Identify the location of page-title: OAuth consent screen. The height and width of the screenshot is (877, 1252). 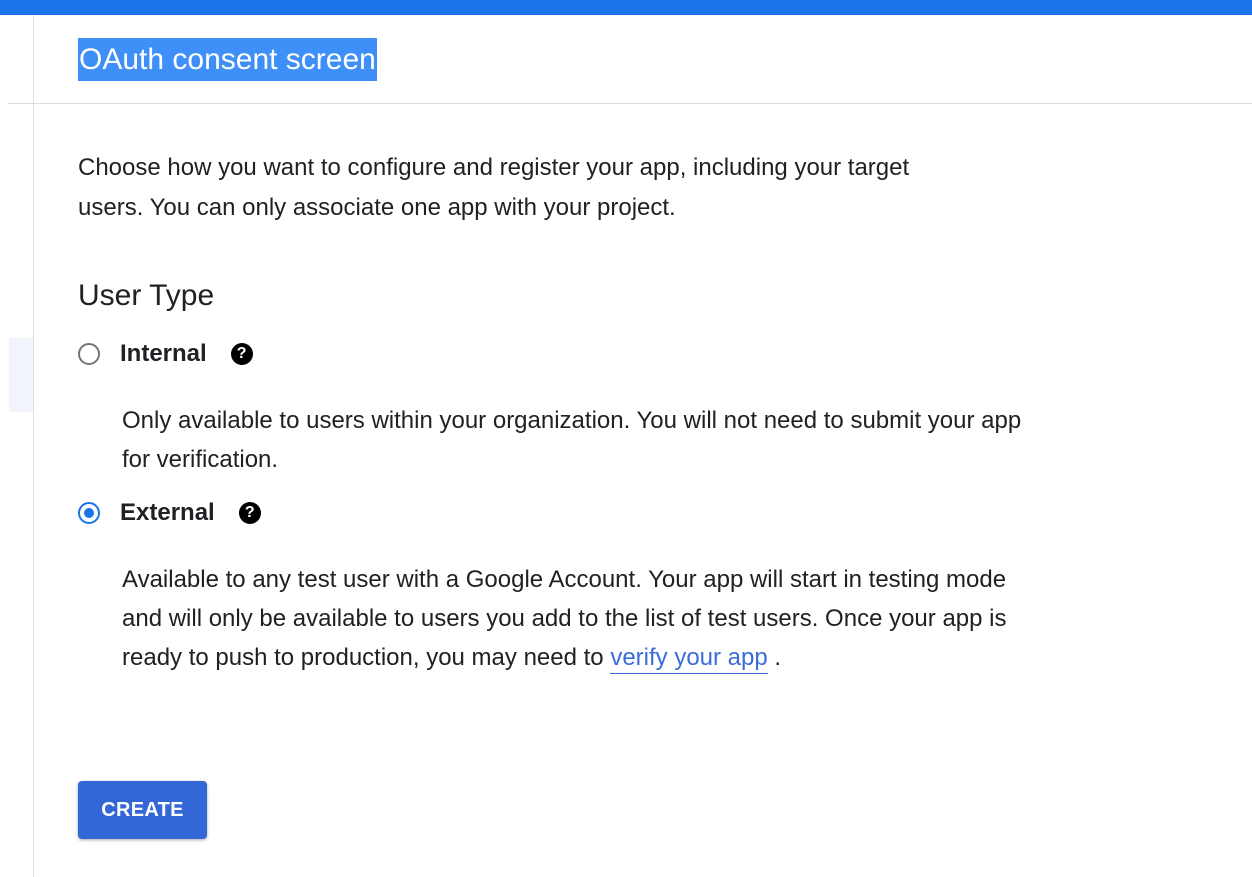
(227, 59).